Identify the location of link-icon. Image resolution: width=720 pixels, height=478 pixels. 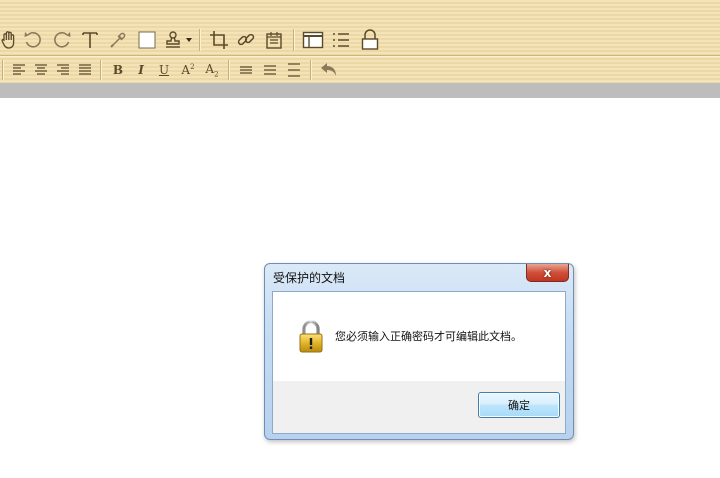
(246, 39).